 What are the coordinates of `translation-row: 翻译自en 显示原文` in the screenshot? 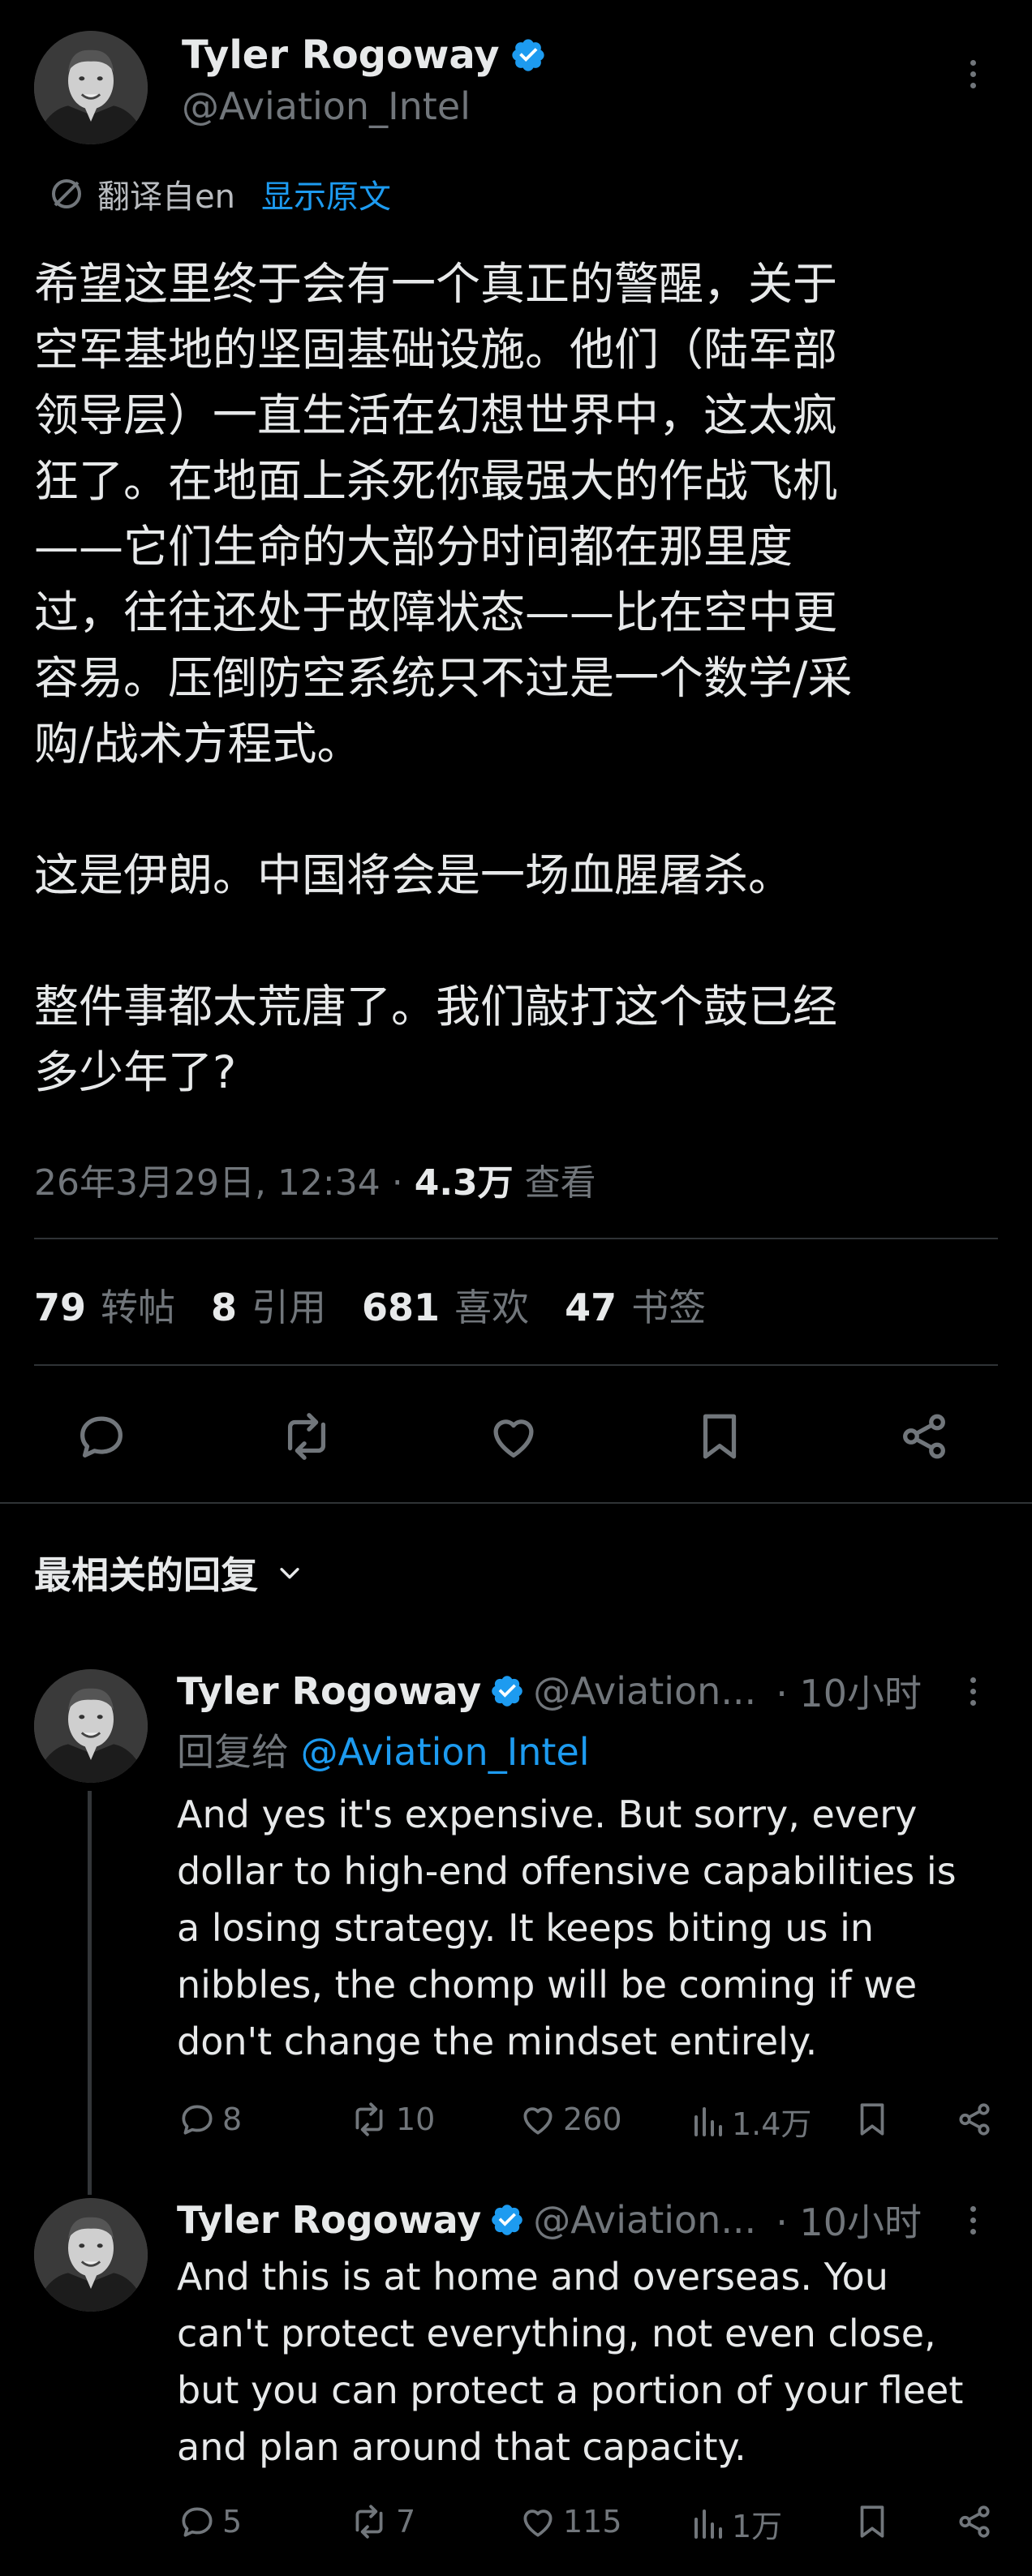 It's located at (219, 193).